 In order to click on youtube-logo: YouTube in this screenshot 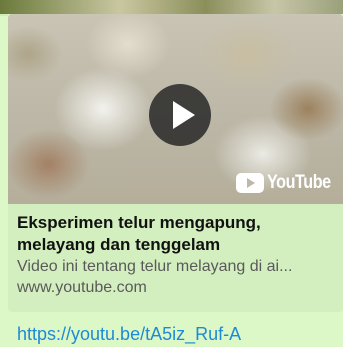, I will do `click(289, 183)`.